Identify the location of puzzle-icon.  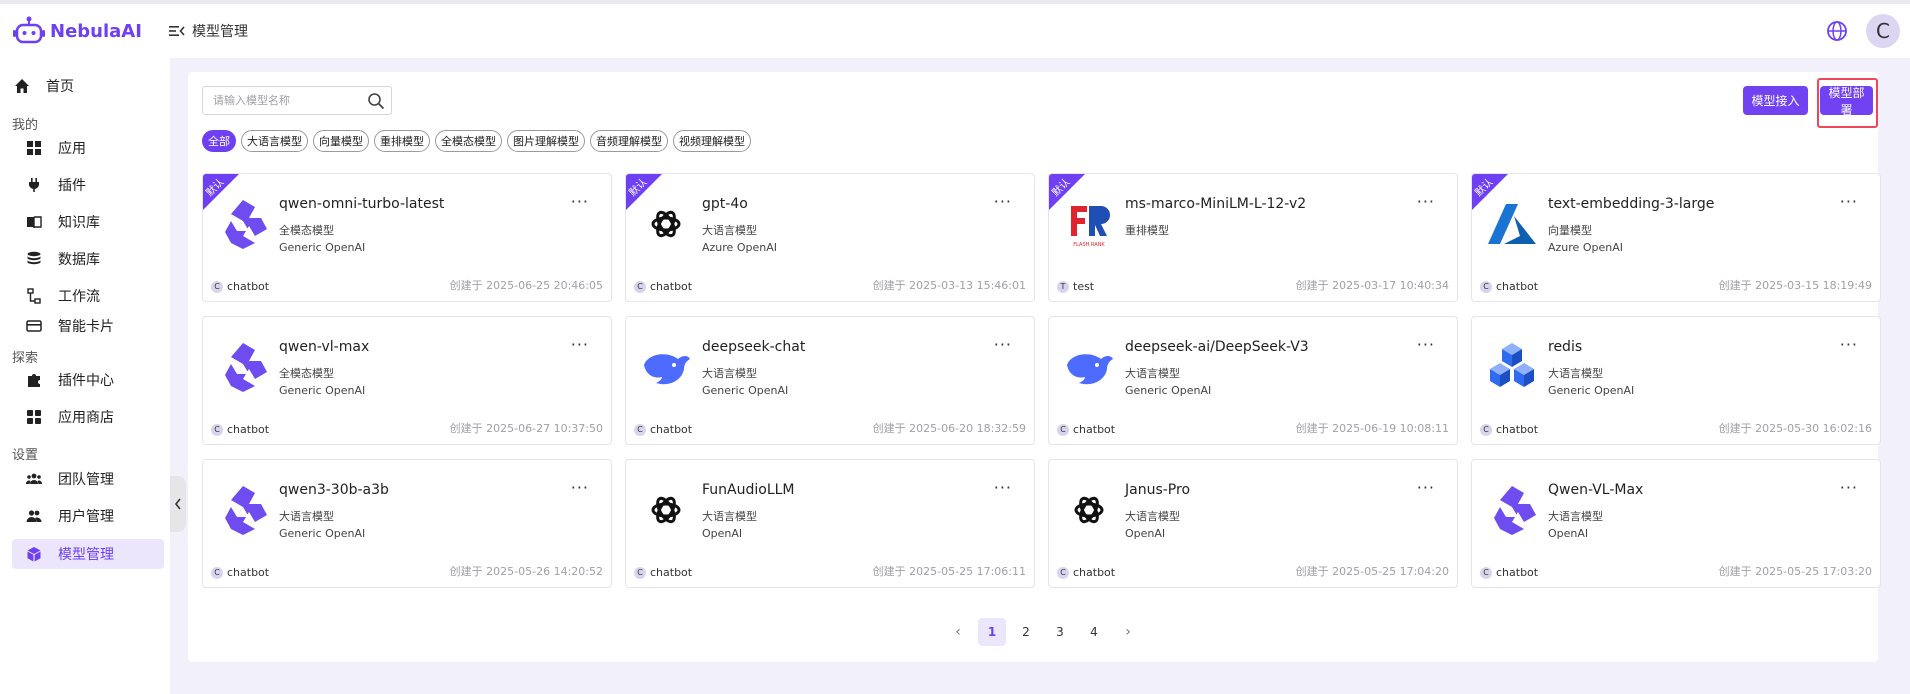
(34, 380).